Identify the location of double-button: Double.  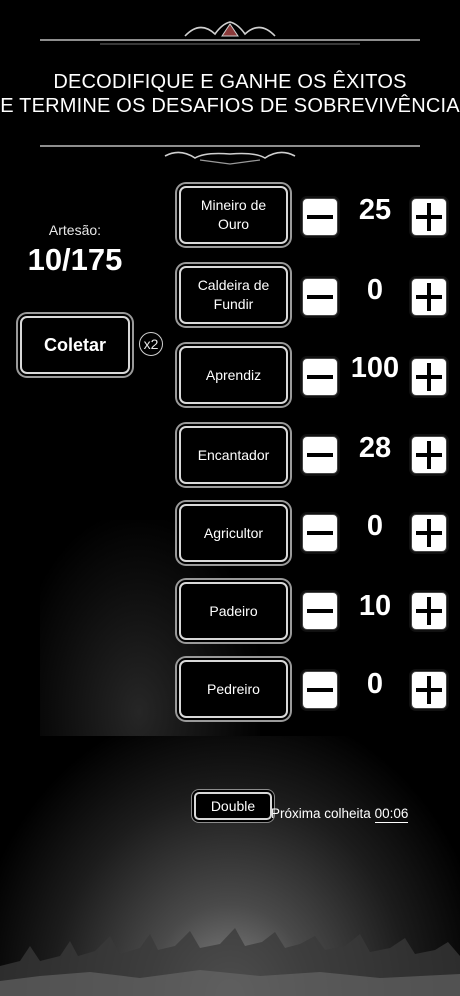
(233, 806).